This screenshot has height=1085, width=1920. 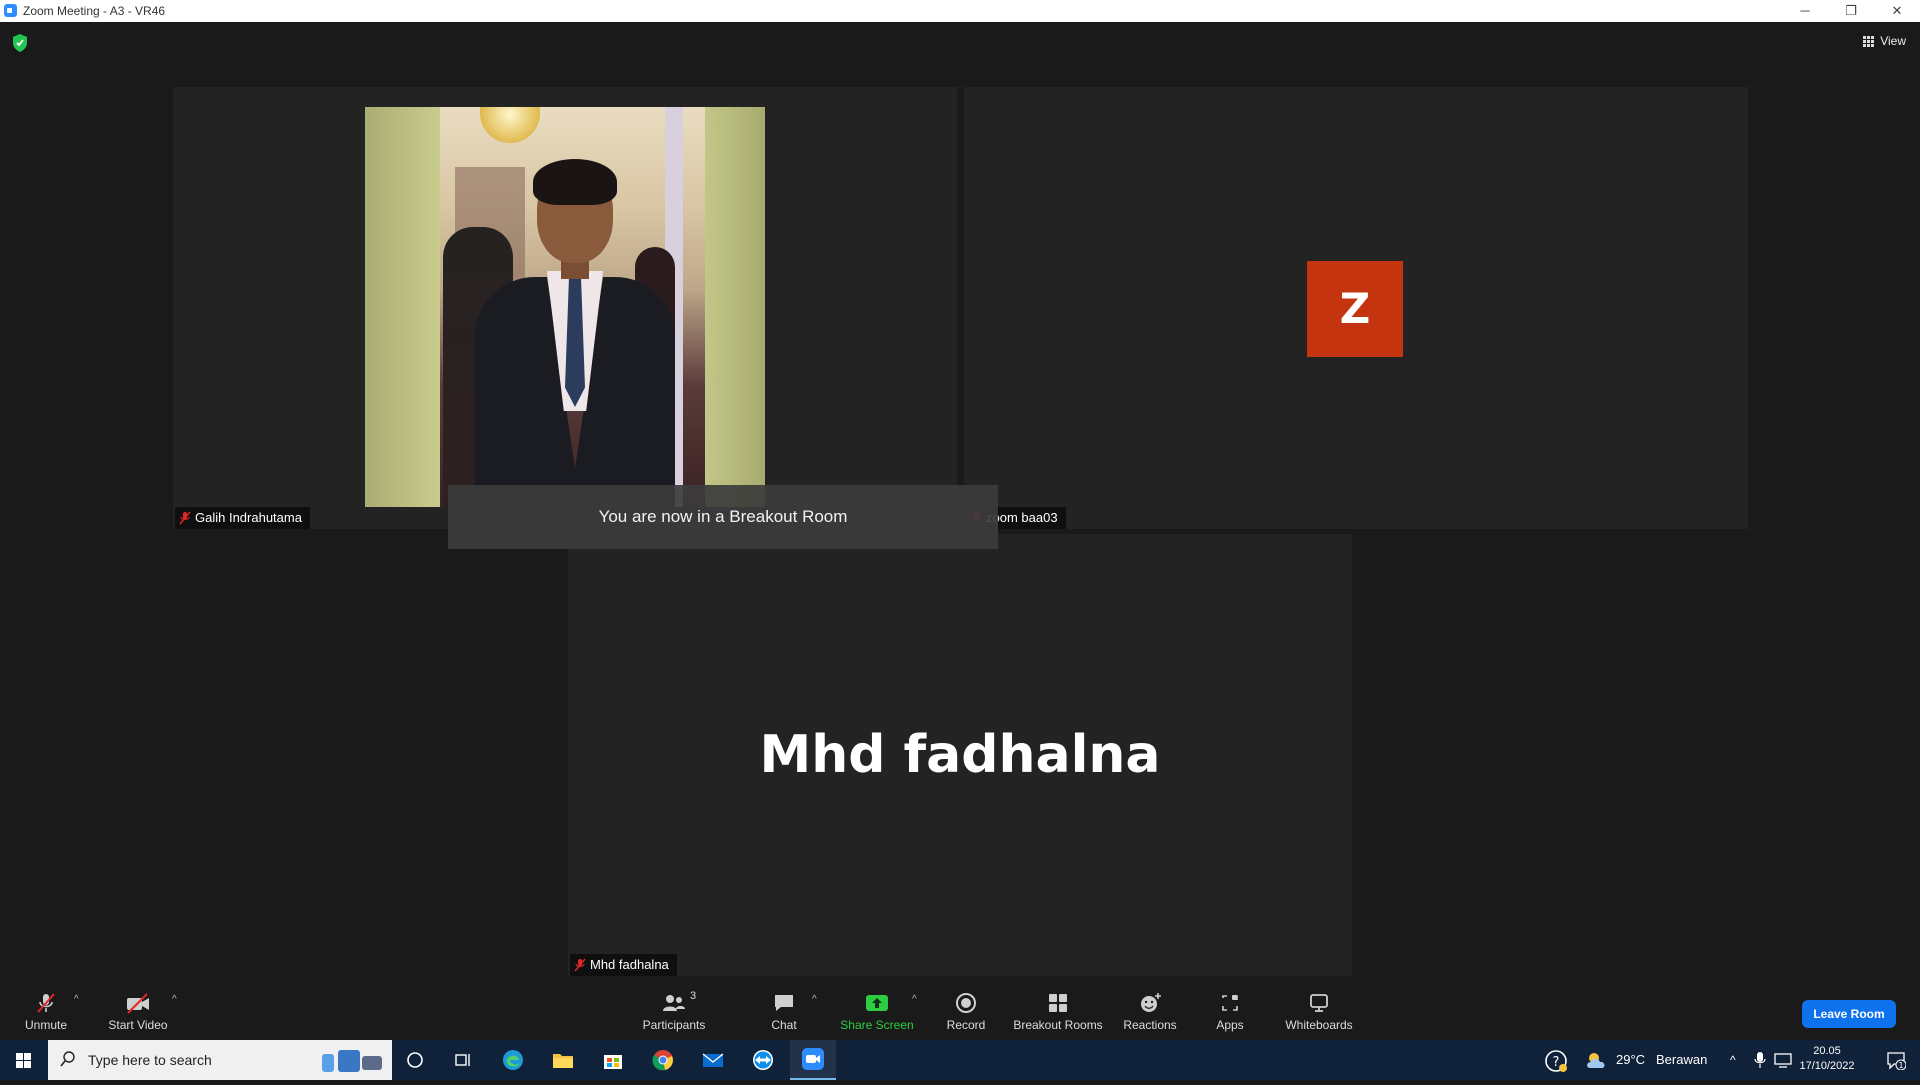 I want to click on reactions-label: Reactions, so click(x=1150, y=1025).